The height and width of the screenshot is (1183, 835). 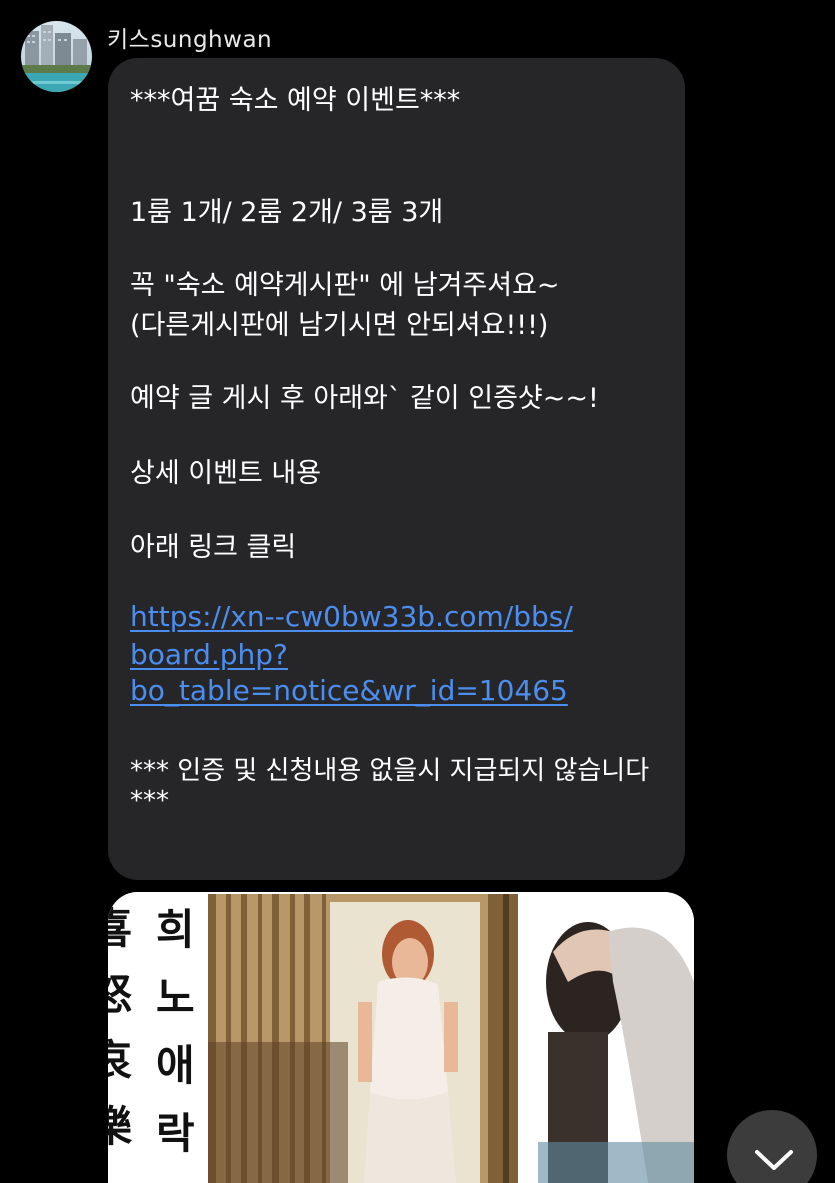 What do you see at coordinates (149, 801) in the screenshot?
I see `message-footer: ***` at bounding box center [149, 801].